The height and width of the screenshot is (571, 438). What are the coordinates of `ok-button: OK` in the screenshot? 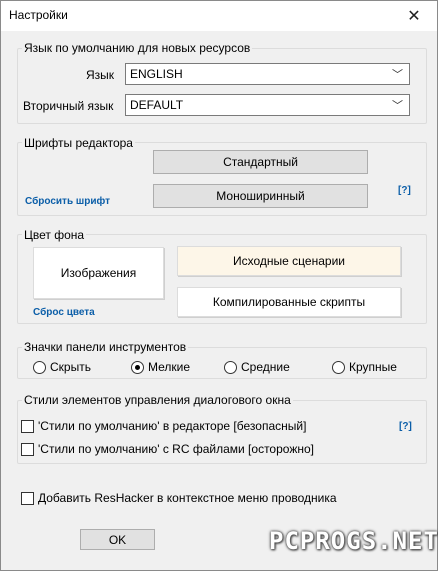 It's located at (117, 539).